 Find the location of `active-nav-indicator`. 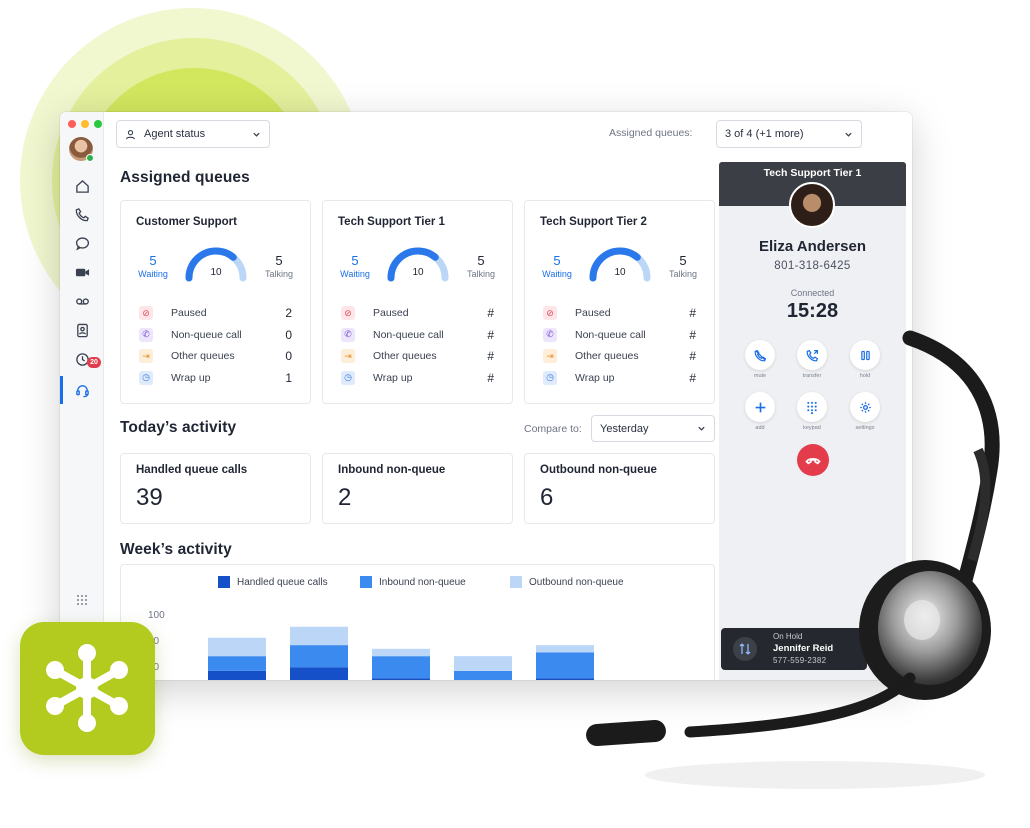

active-nav-indicator is located at coordinates (61, 390).